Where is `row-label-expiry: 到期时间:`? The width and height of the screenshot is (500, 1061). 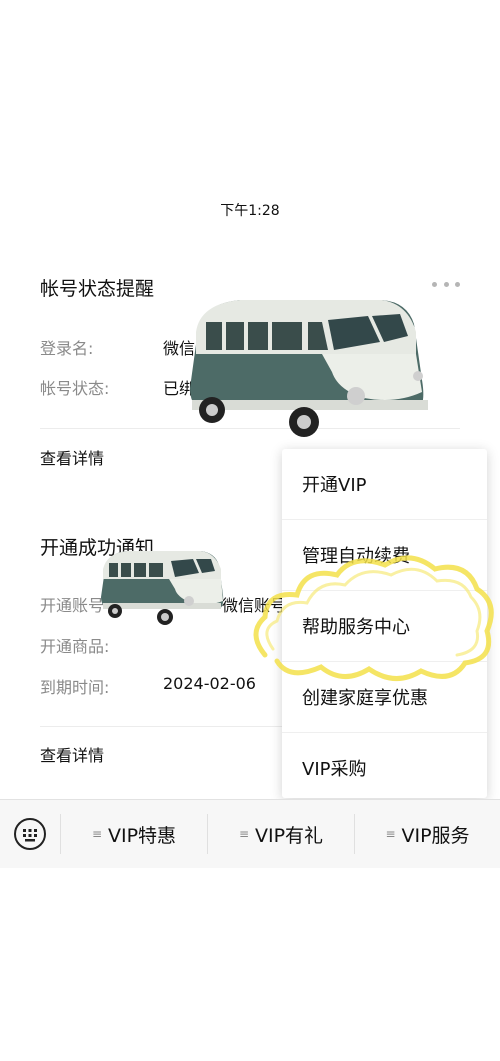
row-label-expiry: 到期时间: is located at coordinates (75, 687).